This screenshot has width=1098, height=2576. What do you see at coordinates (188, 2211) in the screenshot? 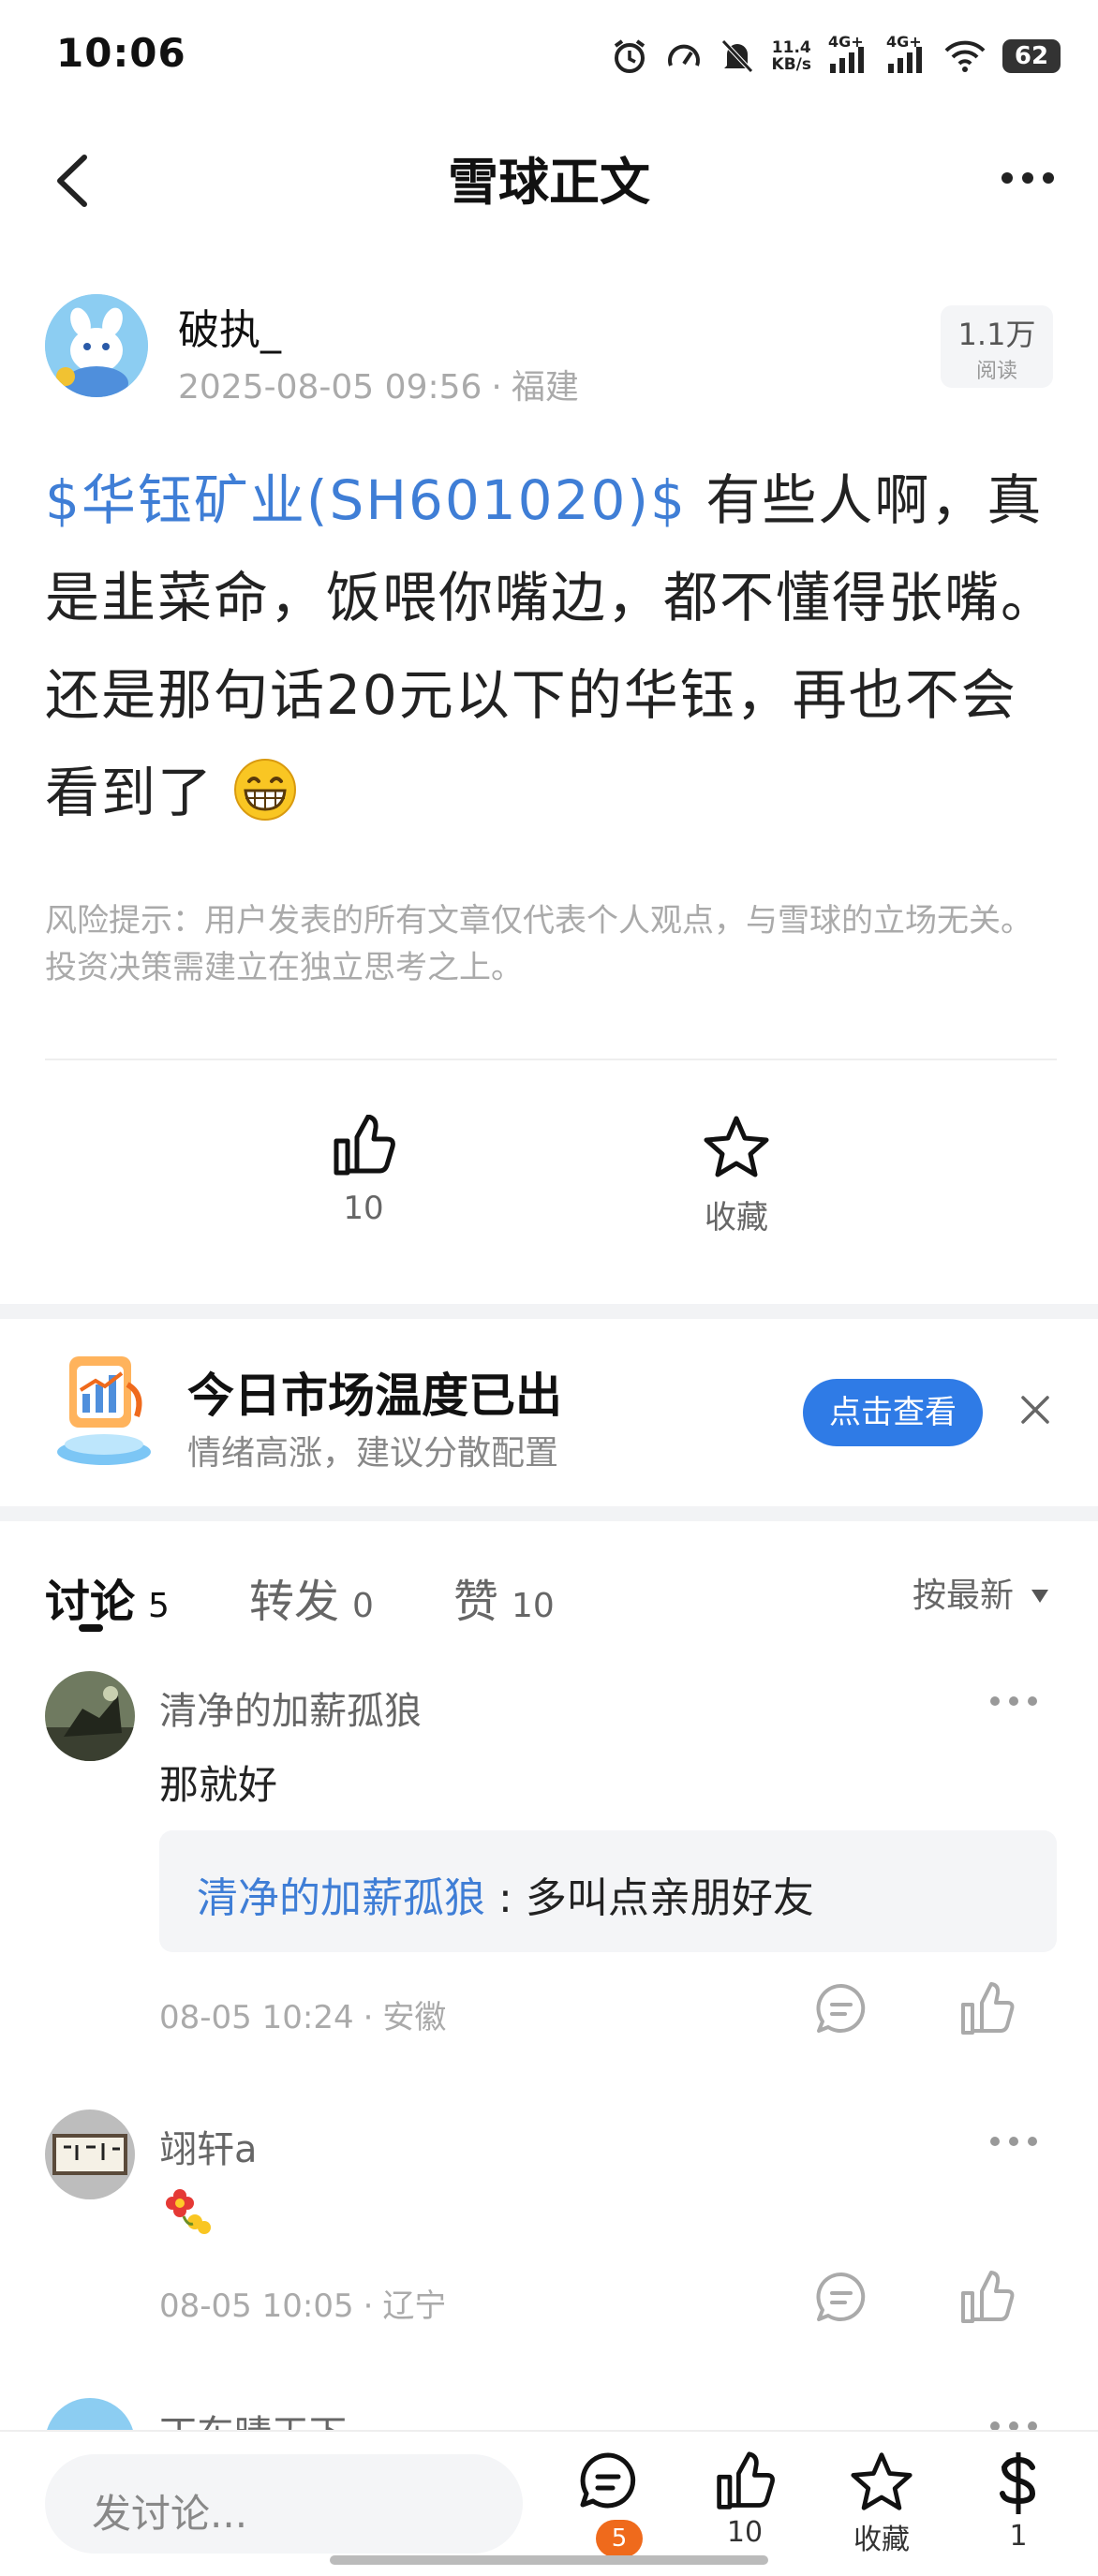
I see `flower-emoji-icon` at bounding box center [188, 2211].